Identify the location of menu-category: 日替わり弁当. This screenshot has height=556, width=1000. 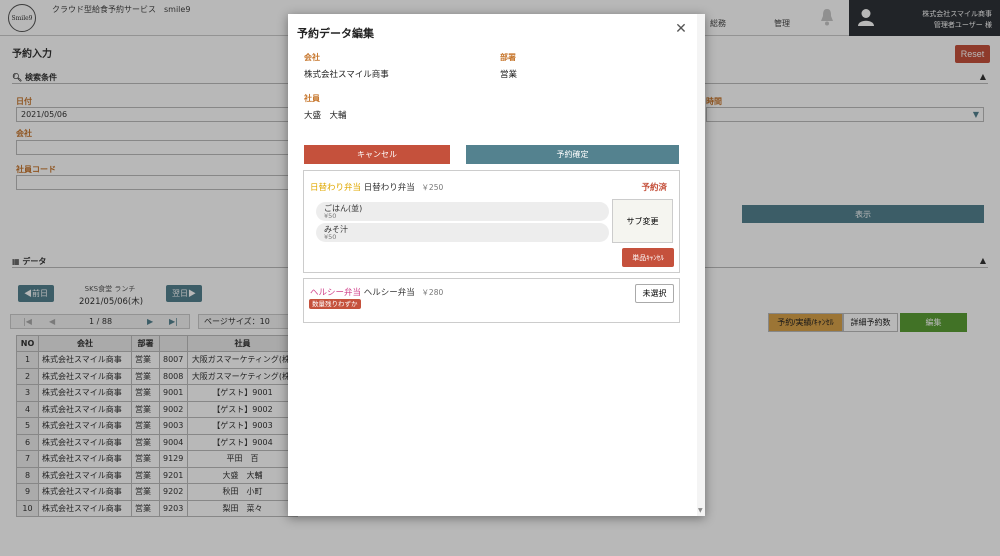
(336, 188).